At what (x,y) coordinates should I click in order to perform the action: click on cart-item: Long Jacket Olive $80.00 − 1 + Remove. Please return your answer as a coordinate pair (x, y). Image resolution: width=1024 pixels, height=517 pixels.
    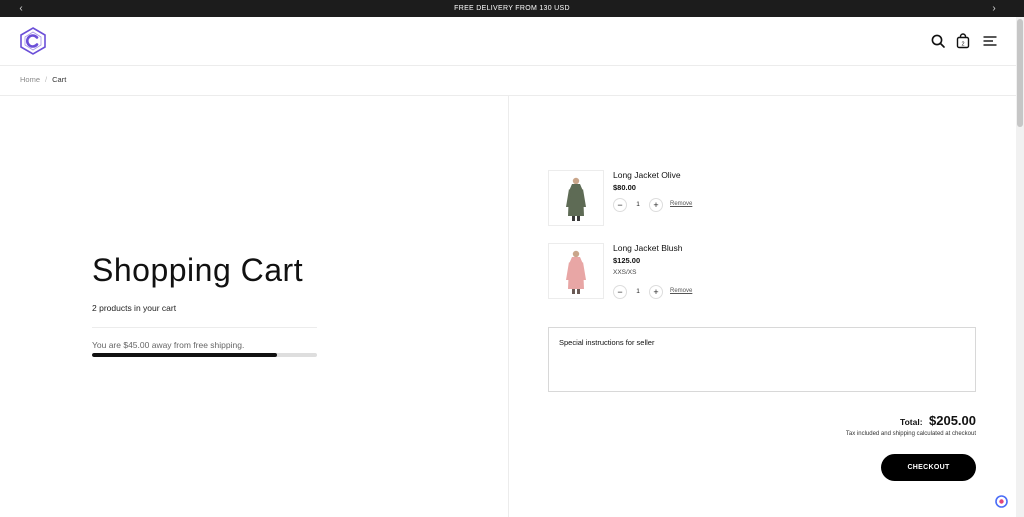
    Looking at the image, I should click on (758, 199).